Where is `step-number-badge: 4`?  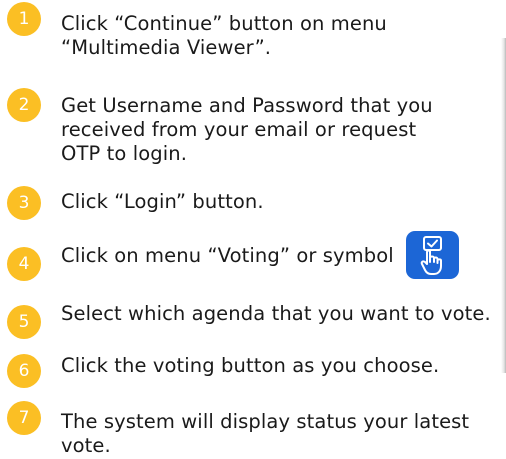
step-number-badge: 4 is located at coordinates (24, 264).